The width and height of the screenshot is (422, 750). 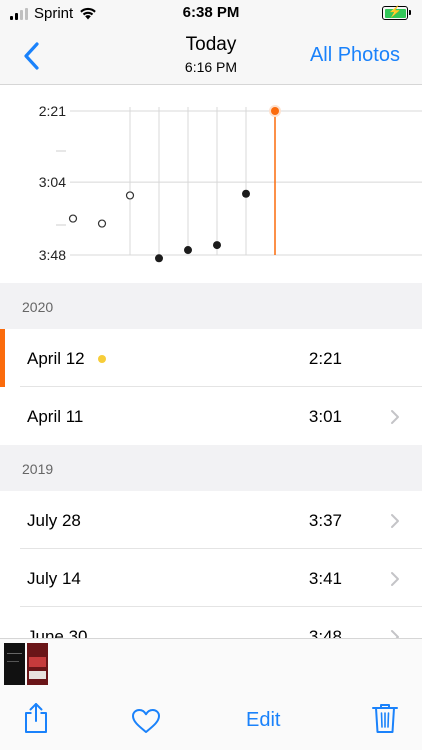 What do you see at coordinates (55, 416) in the screenshot?
I see `row-date: April 11` at bounding box center [55, 416].